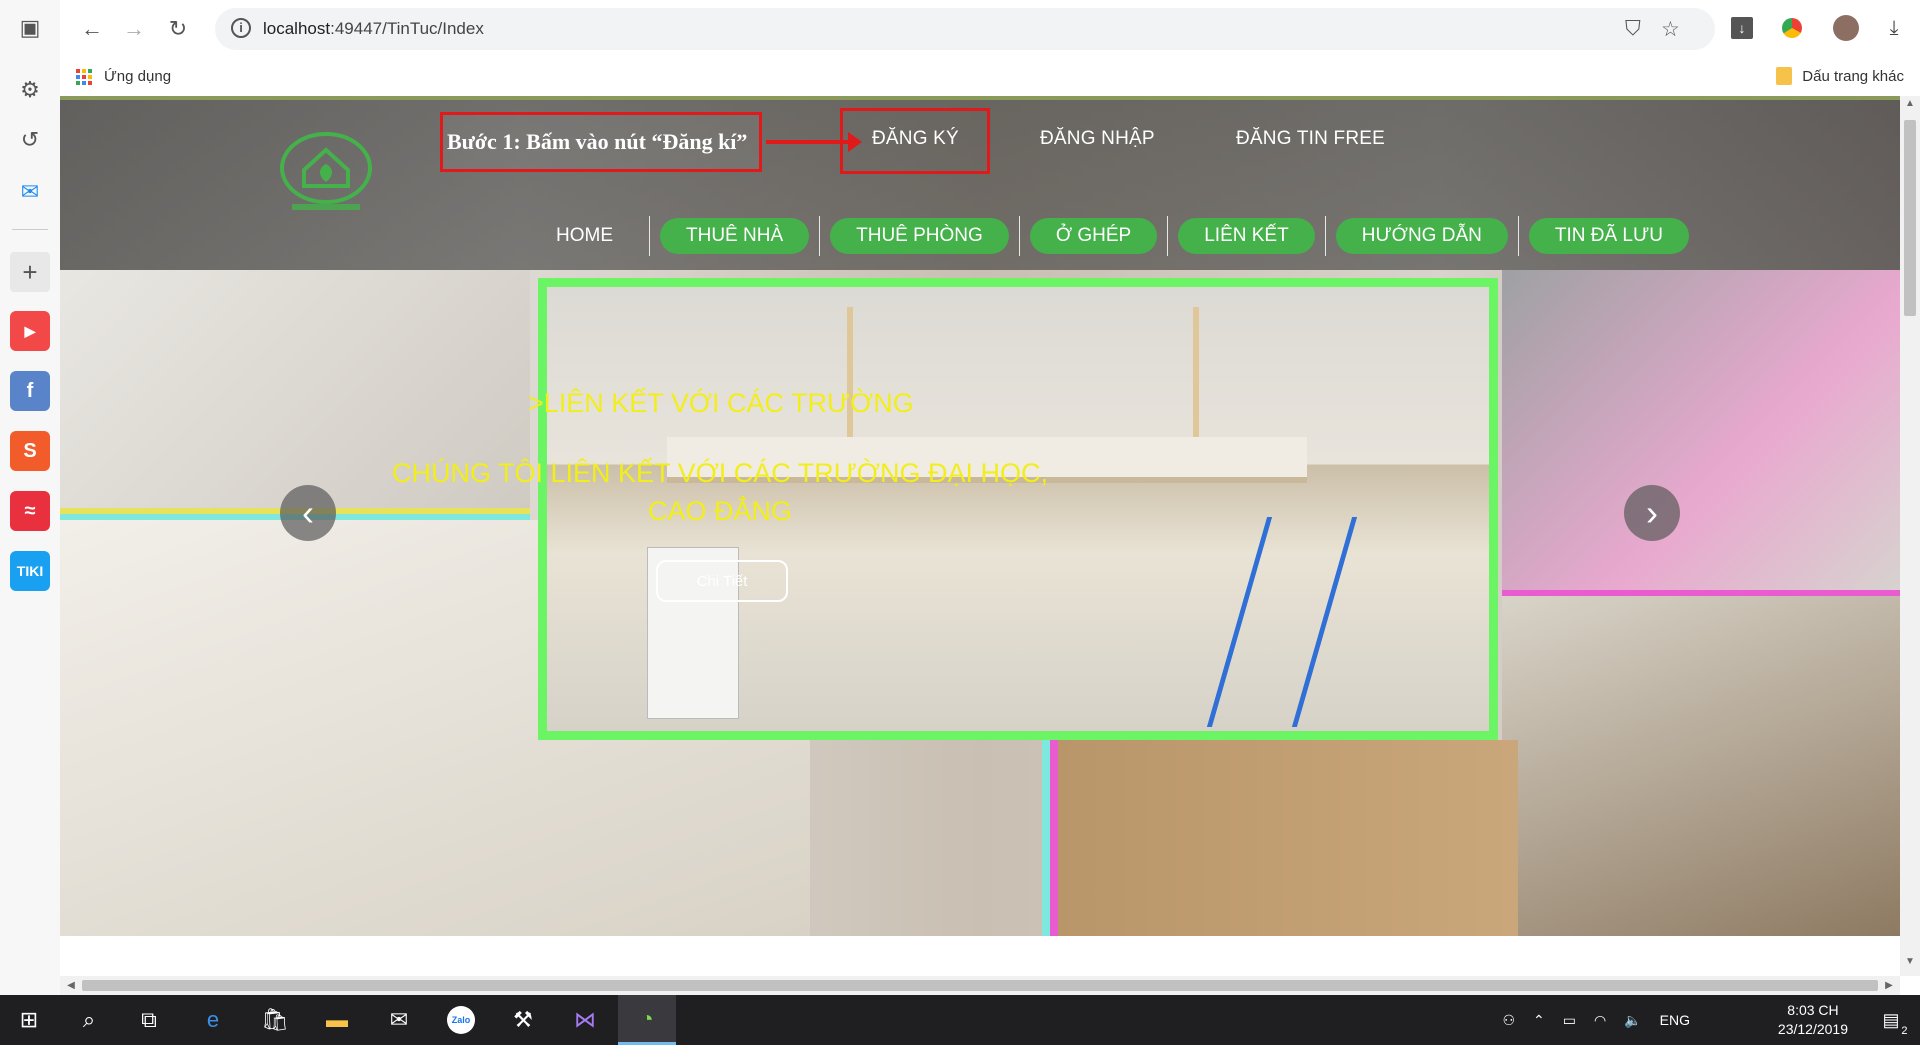  I want to click on facebook-icon: f, so click(30, 391).